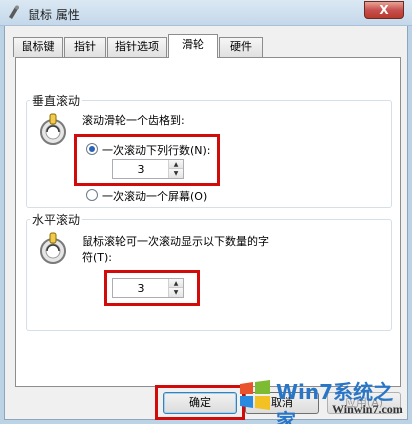 This screenshot has width=412, height=424. I want to click on watermark-url: Winwin7.com, so click(367, 409).